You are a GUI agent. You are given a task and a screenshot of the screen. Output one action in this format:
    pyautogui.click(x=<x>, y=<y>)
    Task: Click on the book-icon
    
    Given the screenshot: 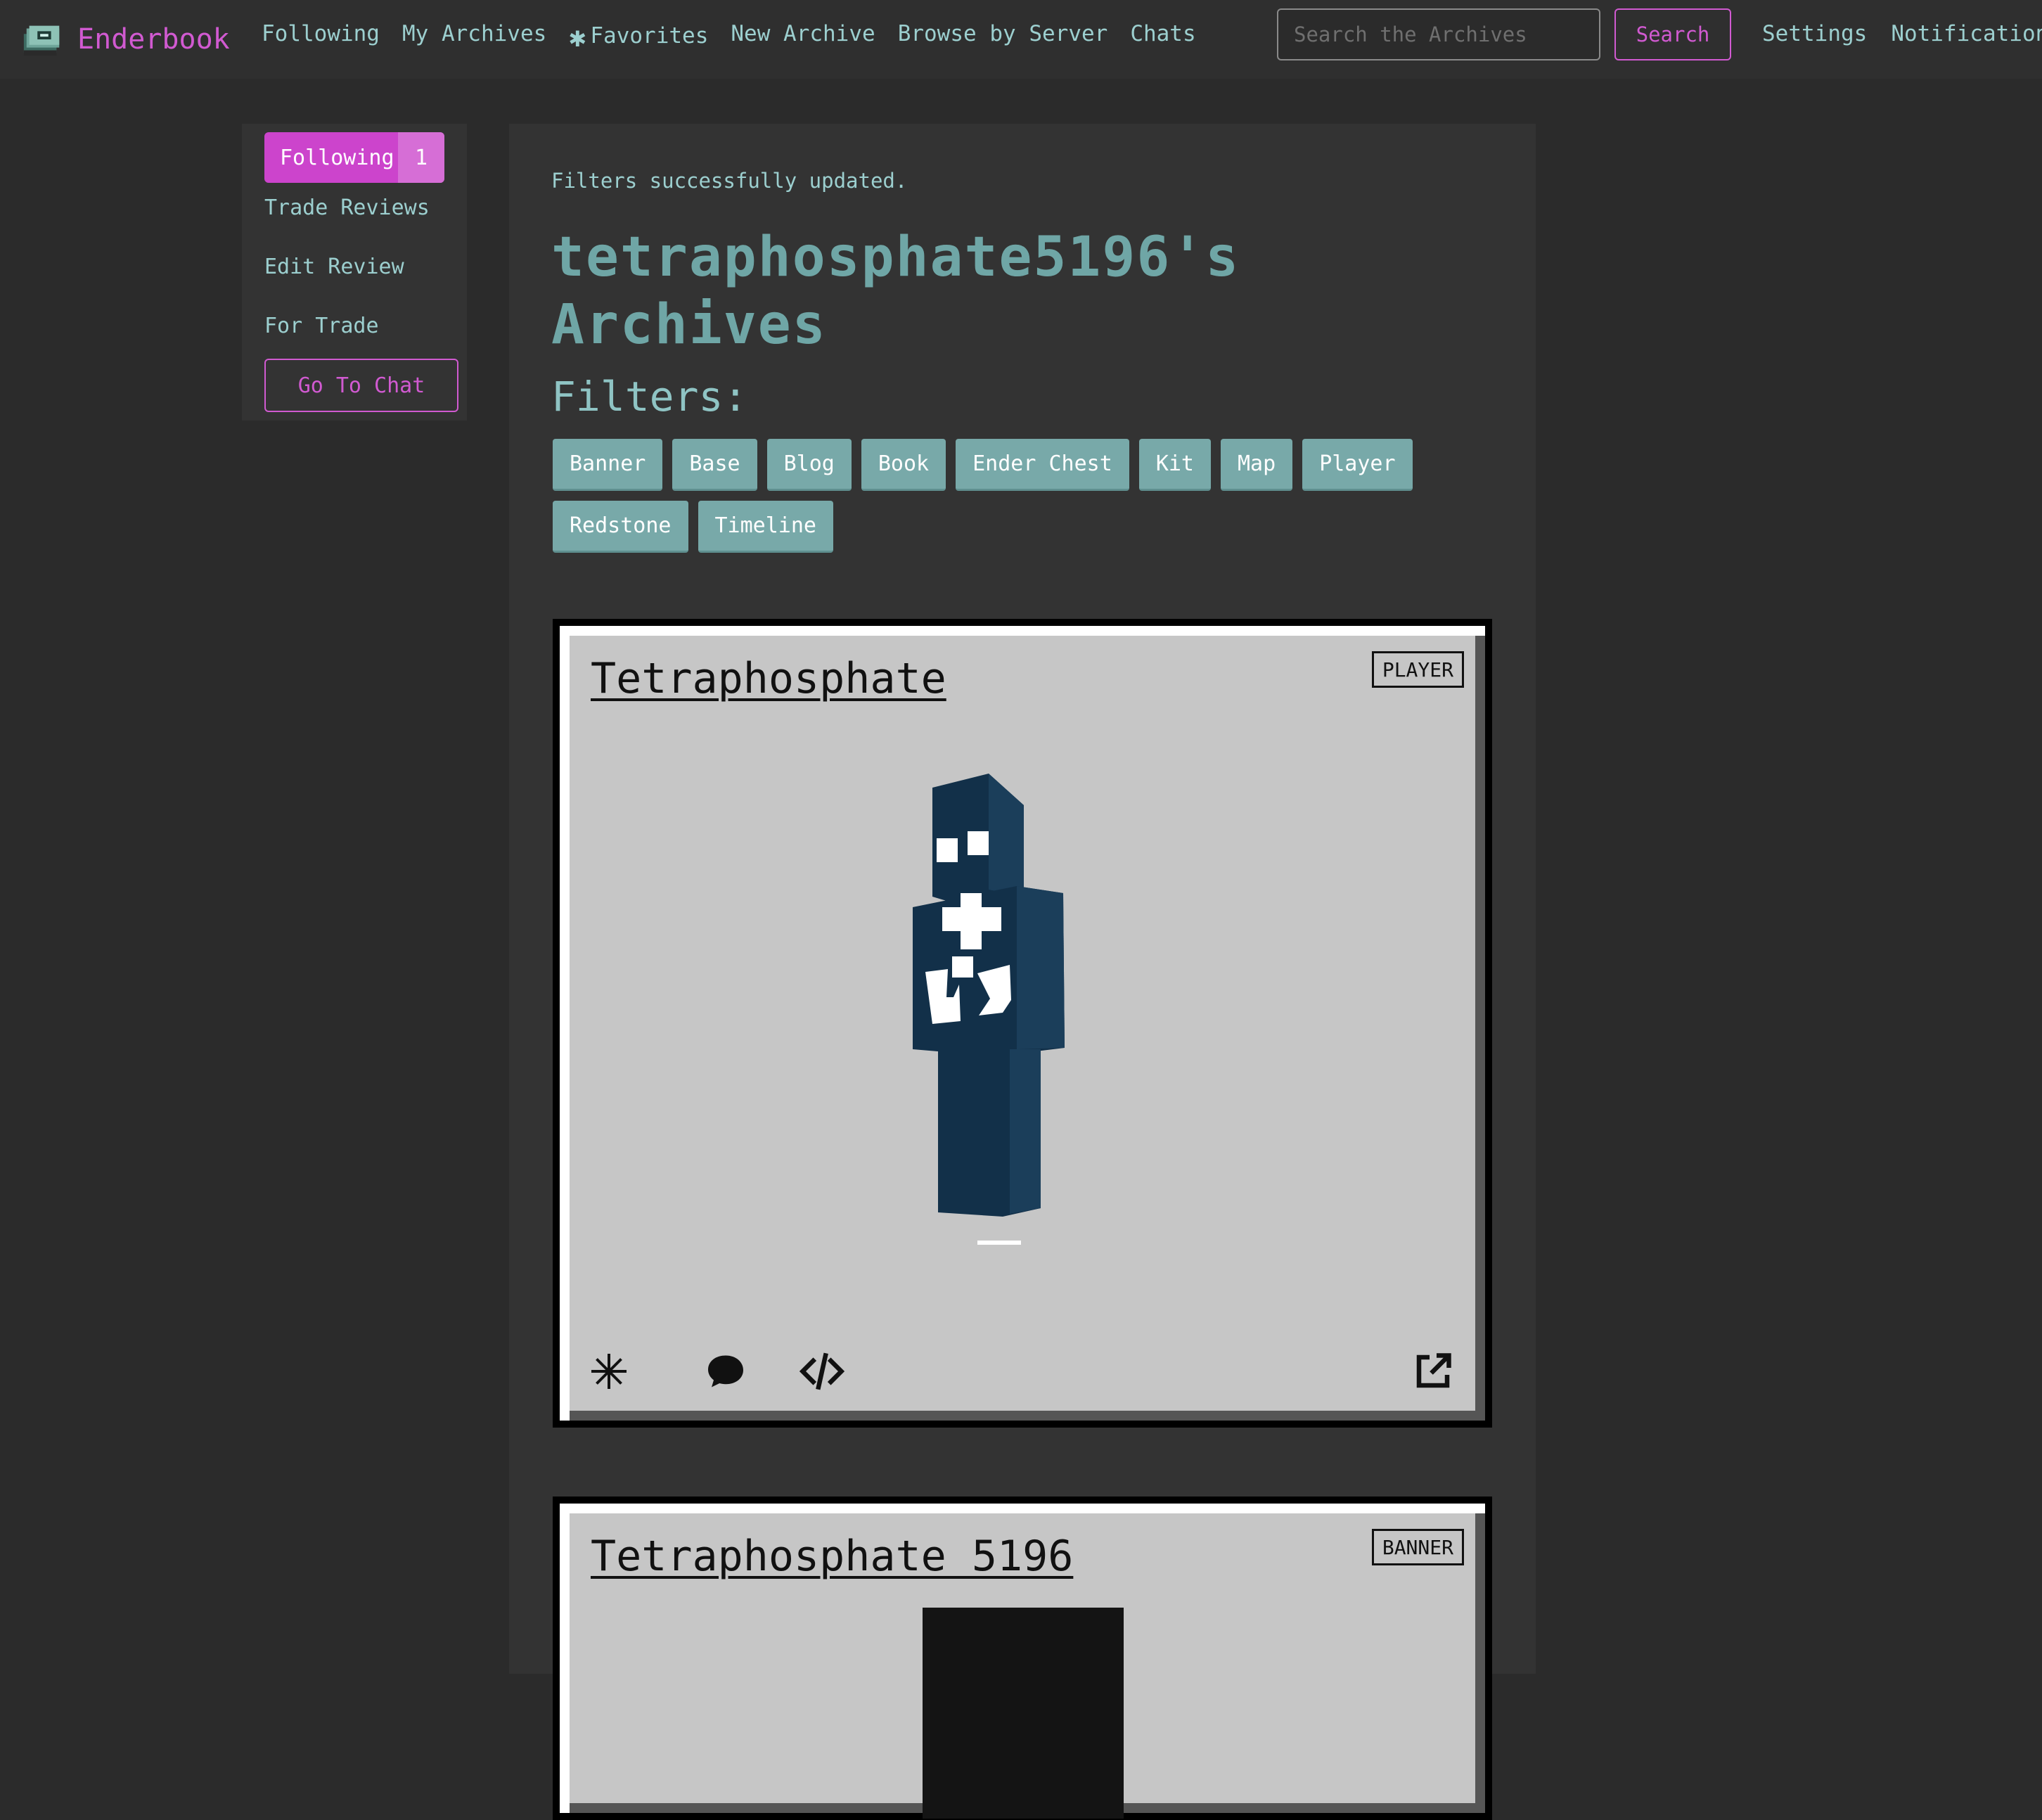 What is the action you would take?
    pyautogui.click(x=43, y=39)
    